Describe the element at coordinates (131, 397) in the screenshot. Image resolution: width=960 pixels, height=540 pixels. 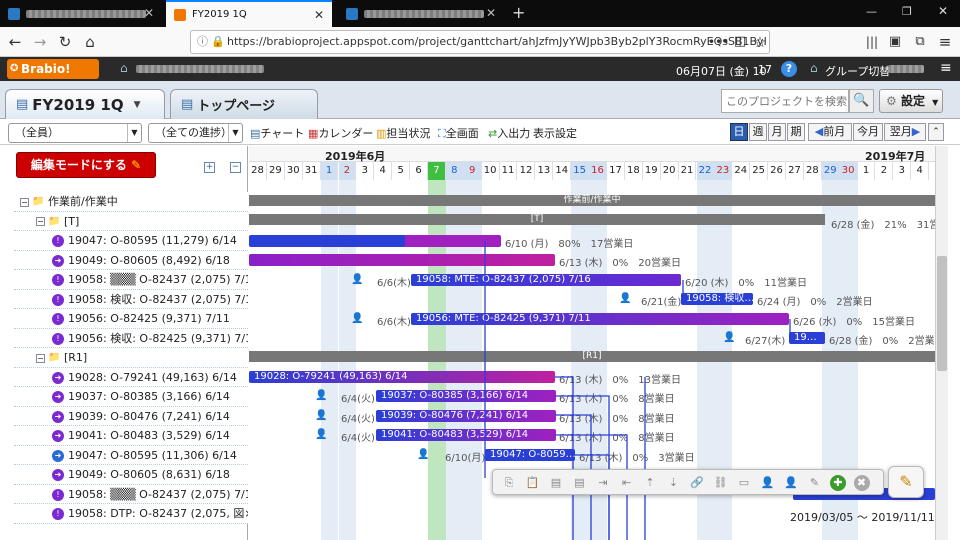
I see `tree-row: ➜ 19037: O-80385 (3,166) 6/14` at that location.